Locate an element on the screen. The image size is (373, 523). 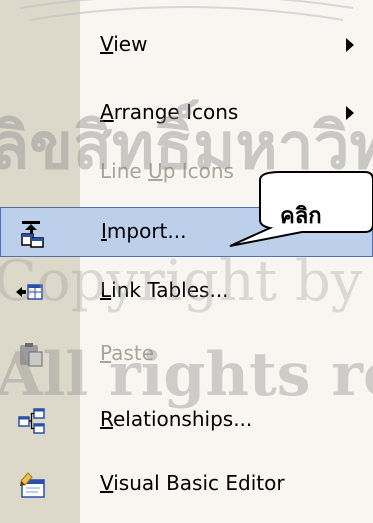
menu-item-visual-basic-editor: Visual Basic Editor is located at coordinates (186, 484).